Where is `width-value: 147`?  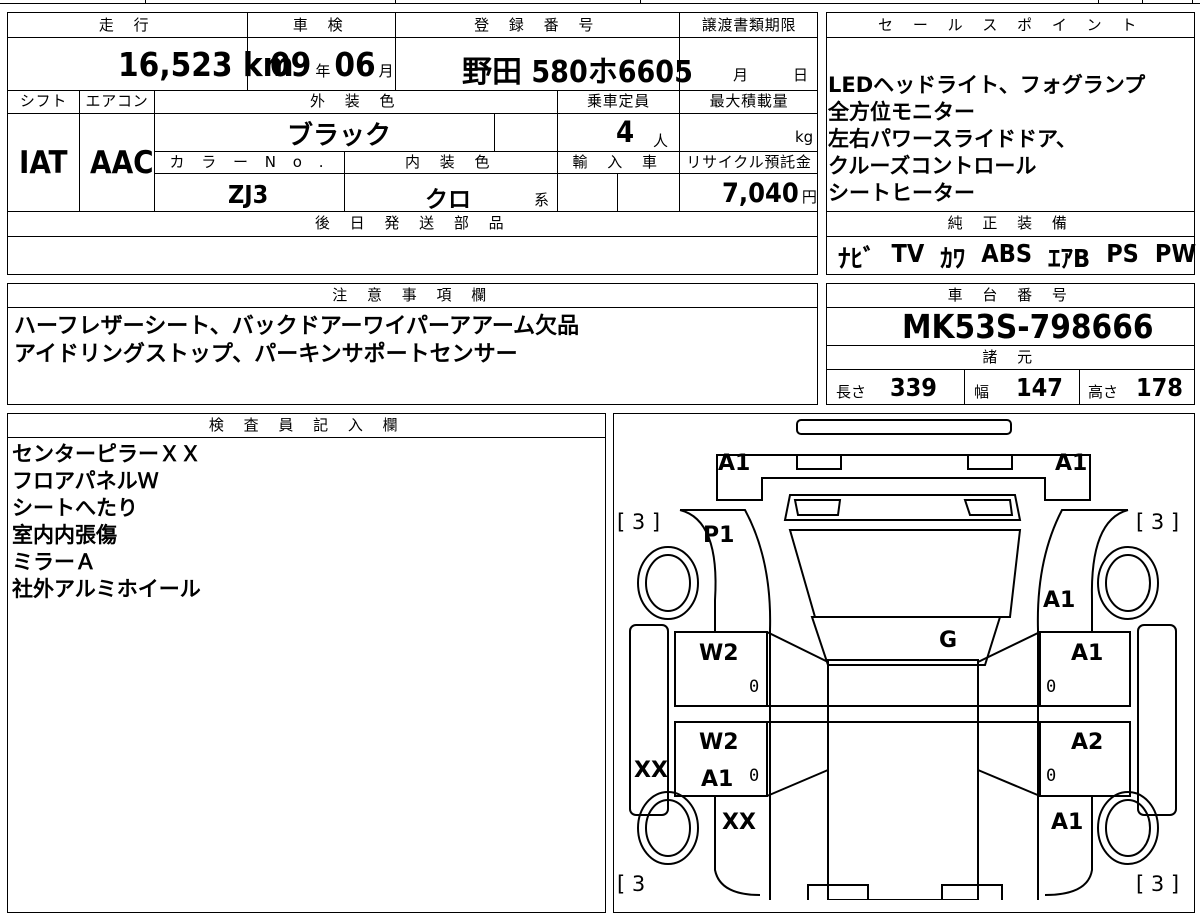 width-value: 147 is located at coordinates (1039, 387).